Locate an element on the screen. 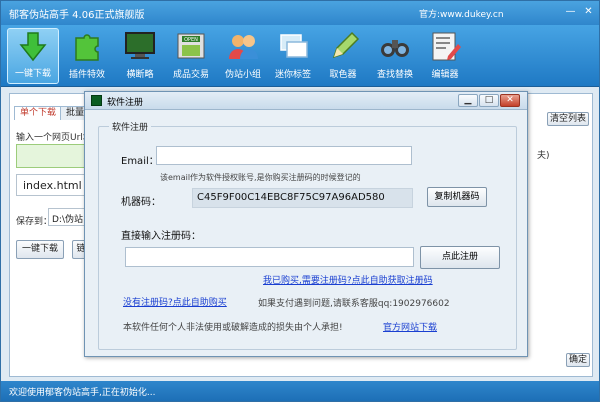 Image resolution: width=600 pixels, height=402 pixels. url-input is located at coordinates (52, 156).